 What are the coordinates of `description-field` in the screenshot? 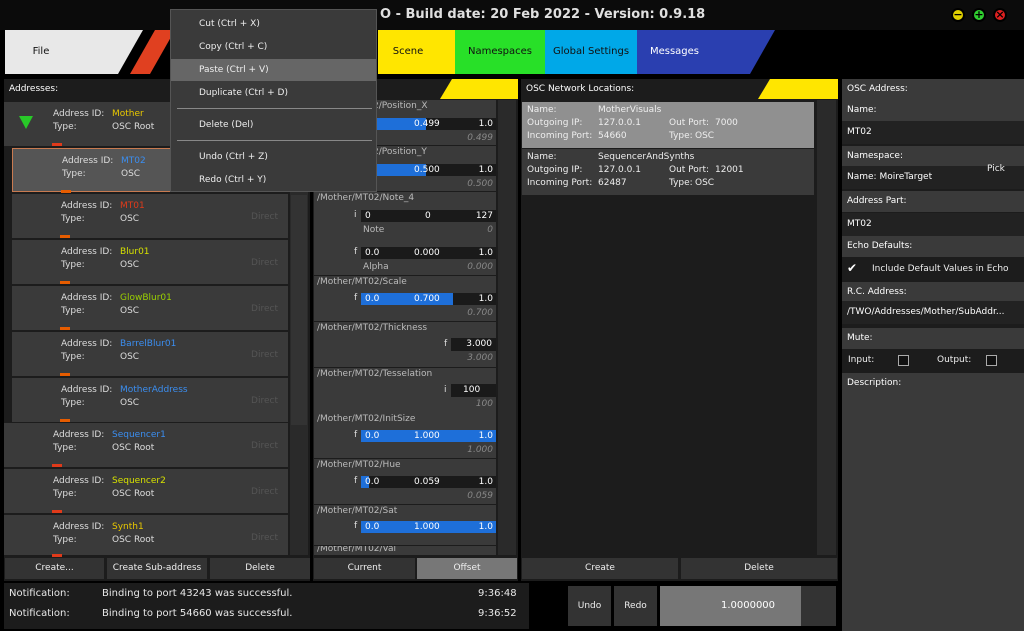 It's located at (933, 512).